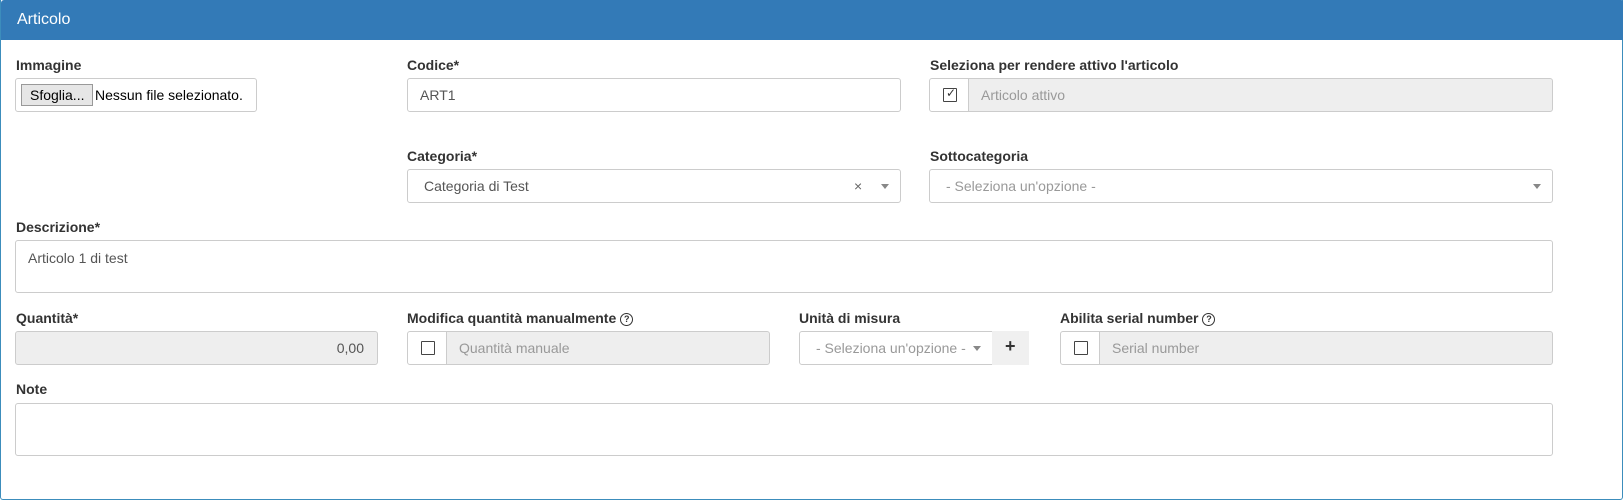 Image resolution: width=1623 pixels, height=501 pixels. I want to click on quantita-manuale-addon, so click(427, 348).